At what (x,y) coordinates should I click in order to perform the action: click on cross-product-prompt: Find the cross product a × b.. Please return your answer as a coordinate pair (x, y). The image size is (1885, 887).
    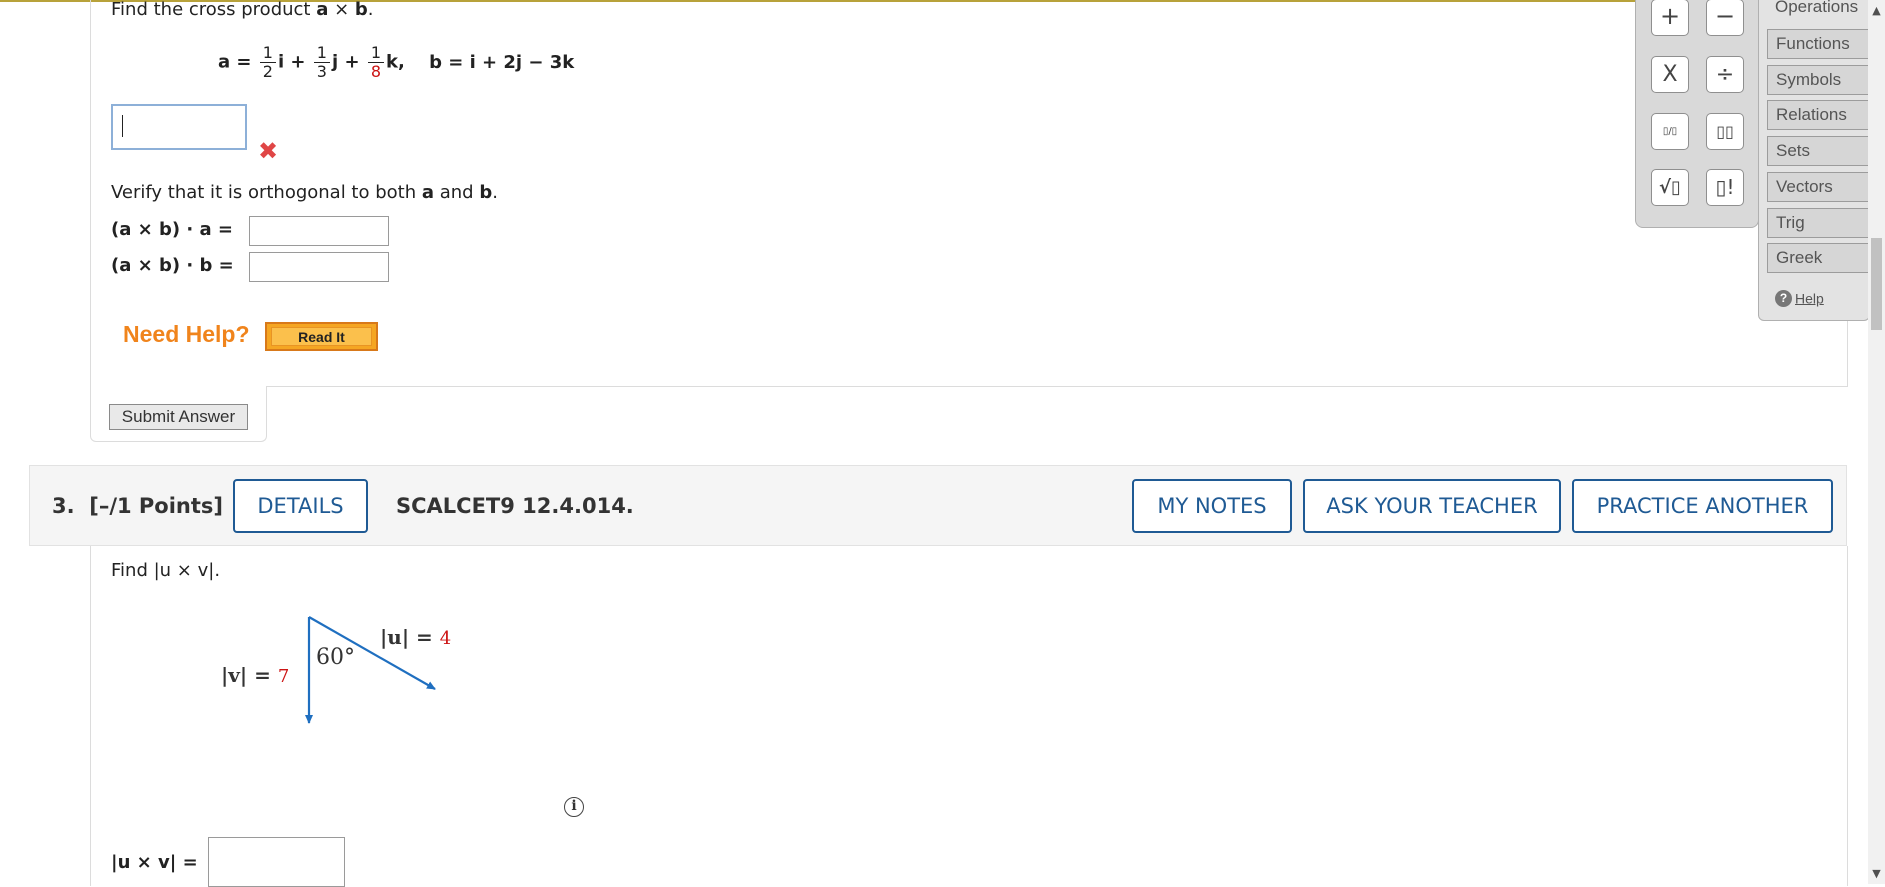
    Looking at the image, I should click on (242, 10).